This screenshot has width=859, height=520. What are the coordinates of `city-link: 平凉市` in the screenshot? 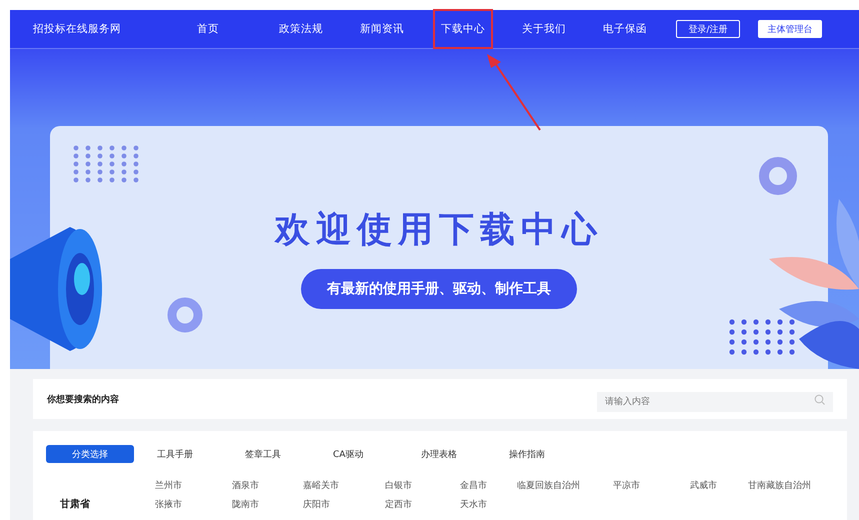 It's located at (651, 485).